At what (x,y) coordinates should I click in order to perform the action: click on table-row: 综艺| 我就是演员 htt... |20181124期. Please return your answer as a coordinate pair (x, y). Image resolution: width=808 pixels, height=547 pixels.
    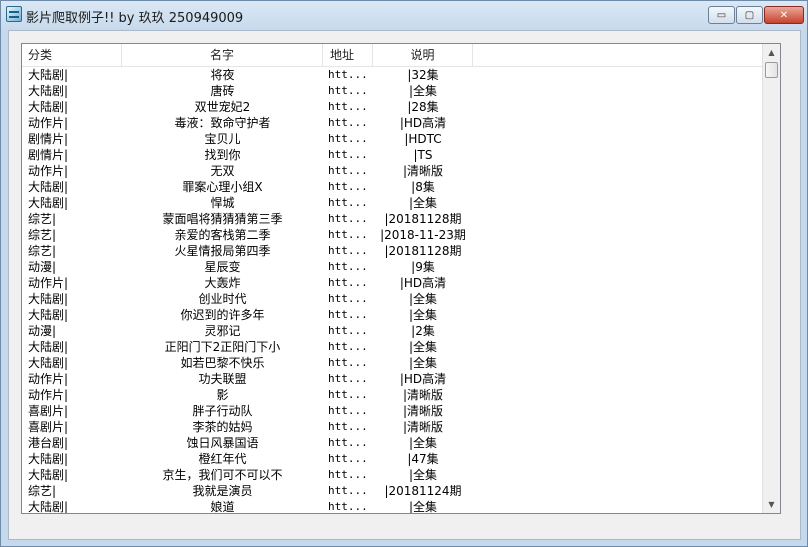
    Looking at the image, I should click on (392, 491).